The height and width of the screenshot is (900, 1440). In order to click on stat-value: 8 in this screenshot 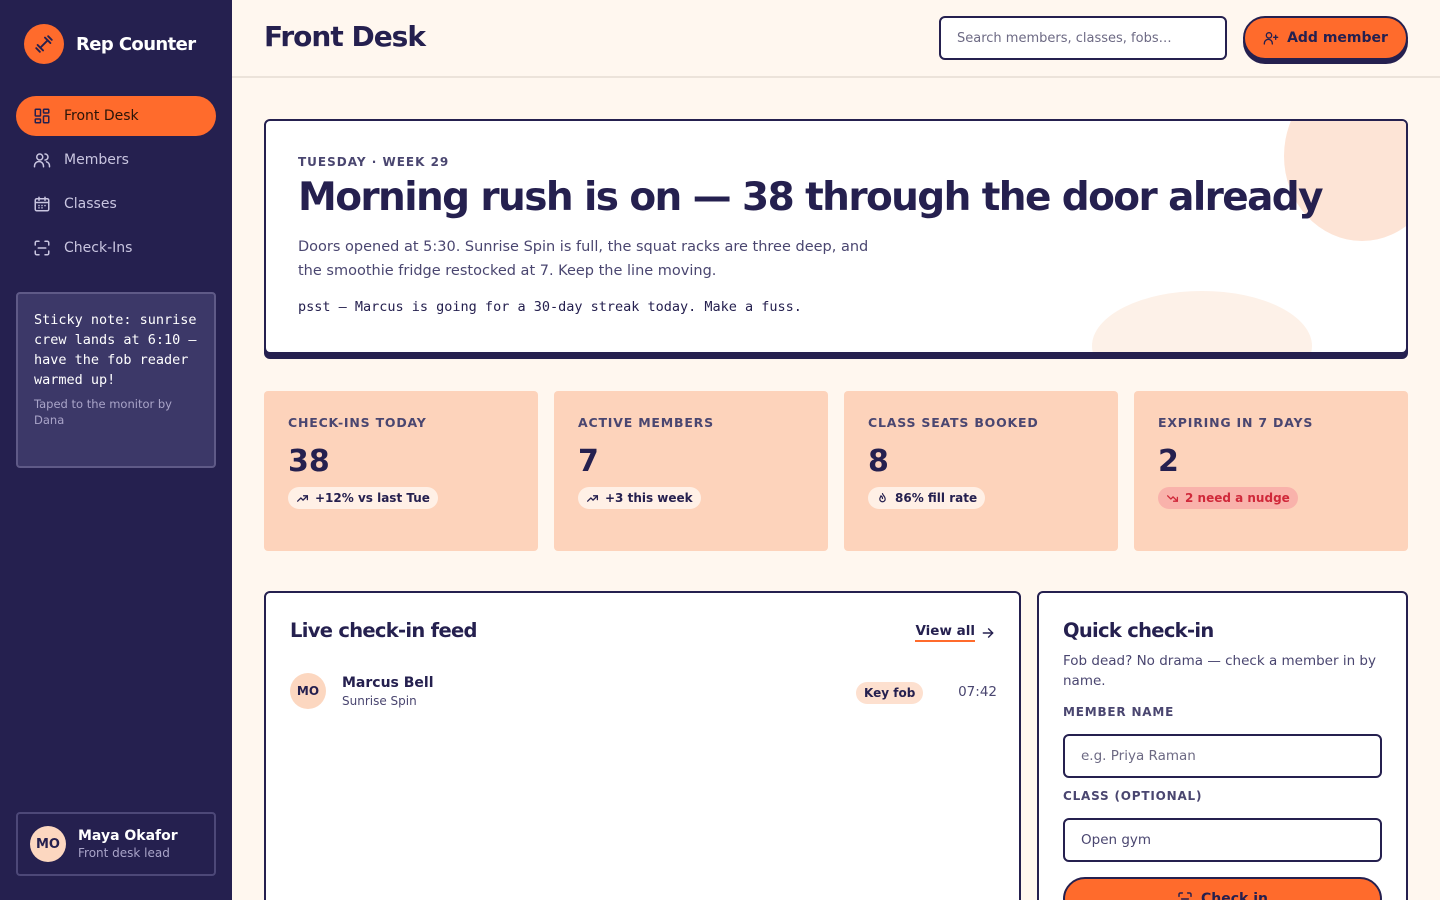, I will do `click(878, 461)`.